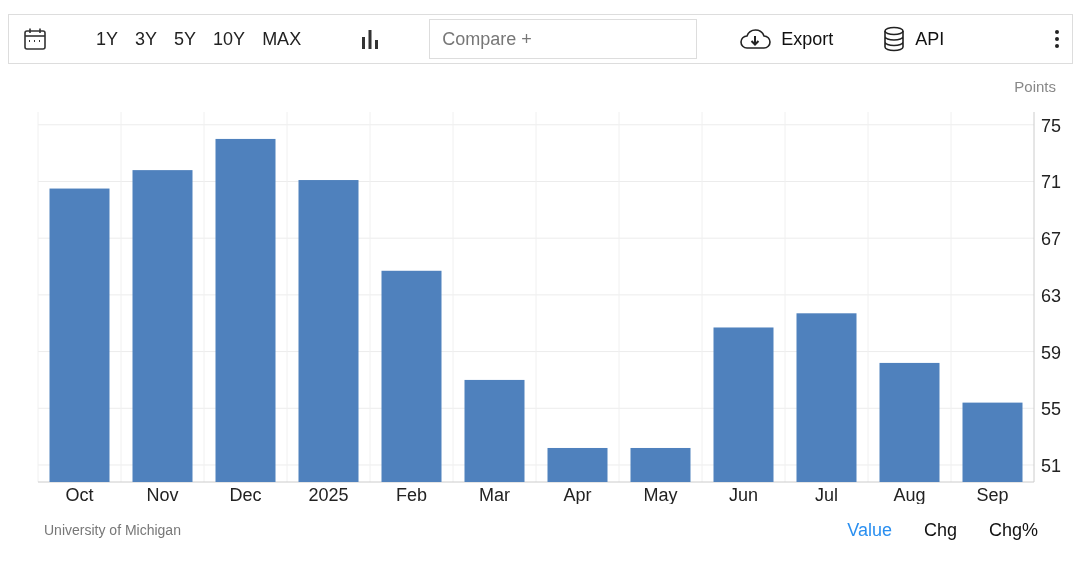 This screenshot has height=561, width=1088. I want to click on tick-label: 2025, so click(328, 494).